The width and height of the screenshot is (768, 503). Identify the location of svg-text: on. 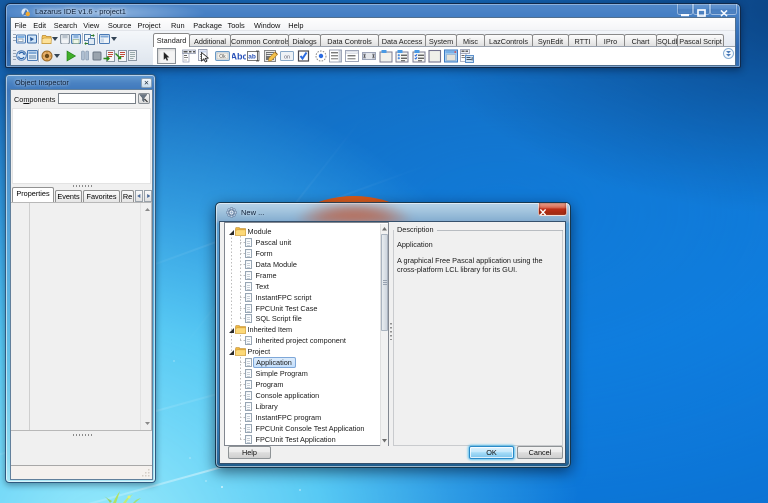
(287, 57).